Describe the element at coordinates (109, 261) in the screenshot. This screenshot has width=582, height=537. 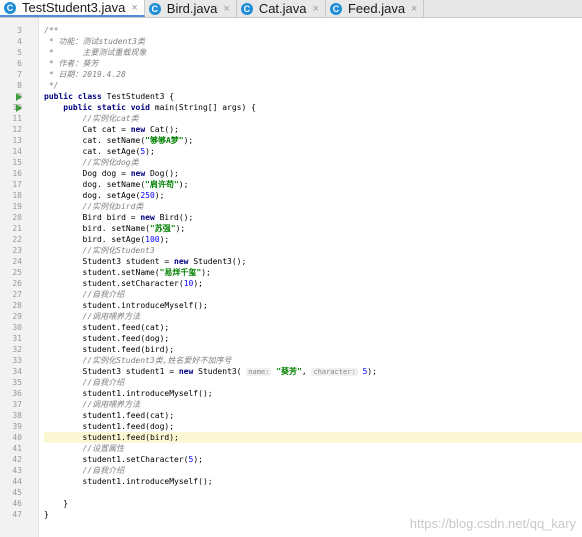
I see `code-token: Student3 student =` at that location.